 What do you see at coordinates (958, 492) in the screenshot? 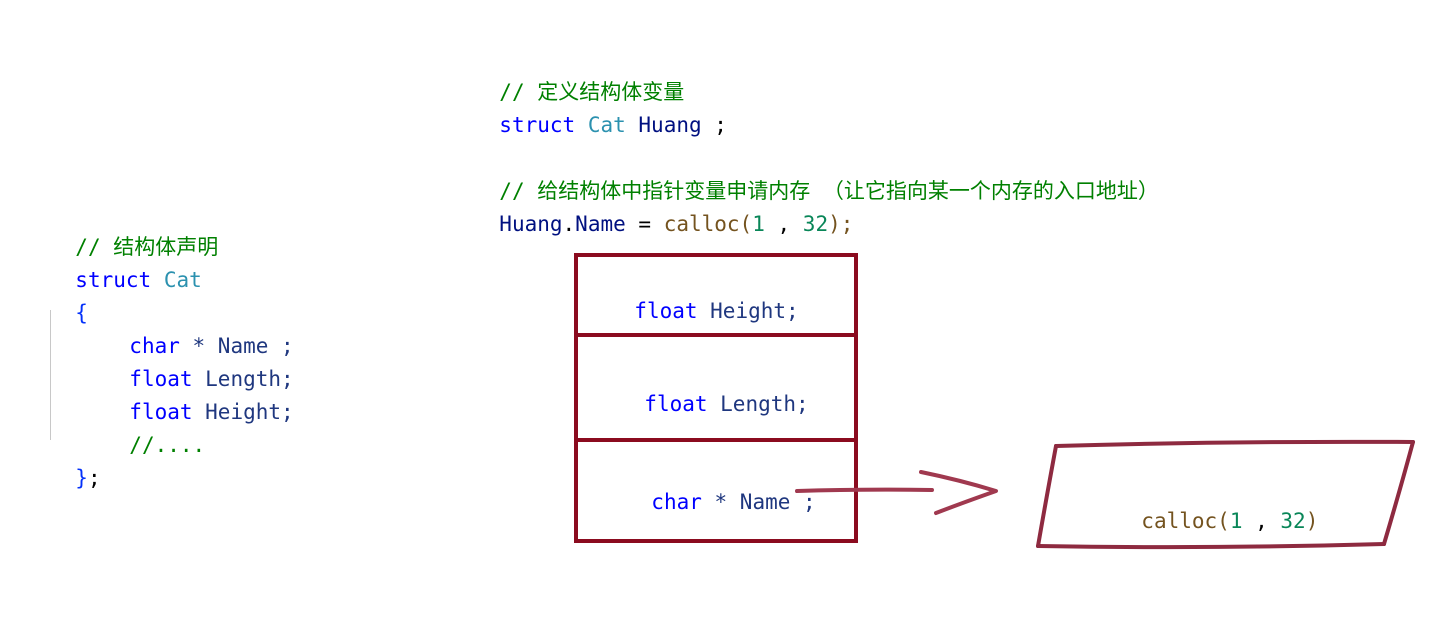
I see `pointer-arrow-head` at bounding box center [958, 492].